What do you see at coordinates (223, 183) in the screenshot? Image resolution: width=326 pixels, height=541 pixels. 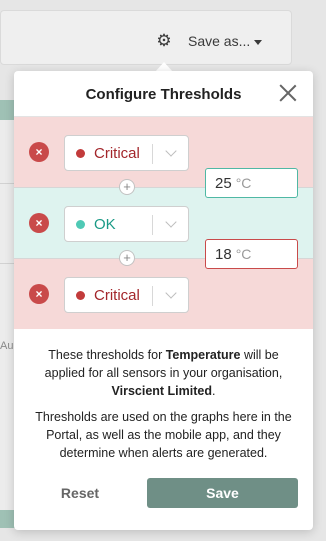 I see `threshold-value: 25` at bounding box center [223, 183].